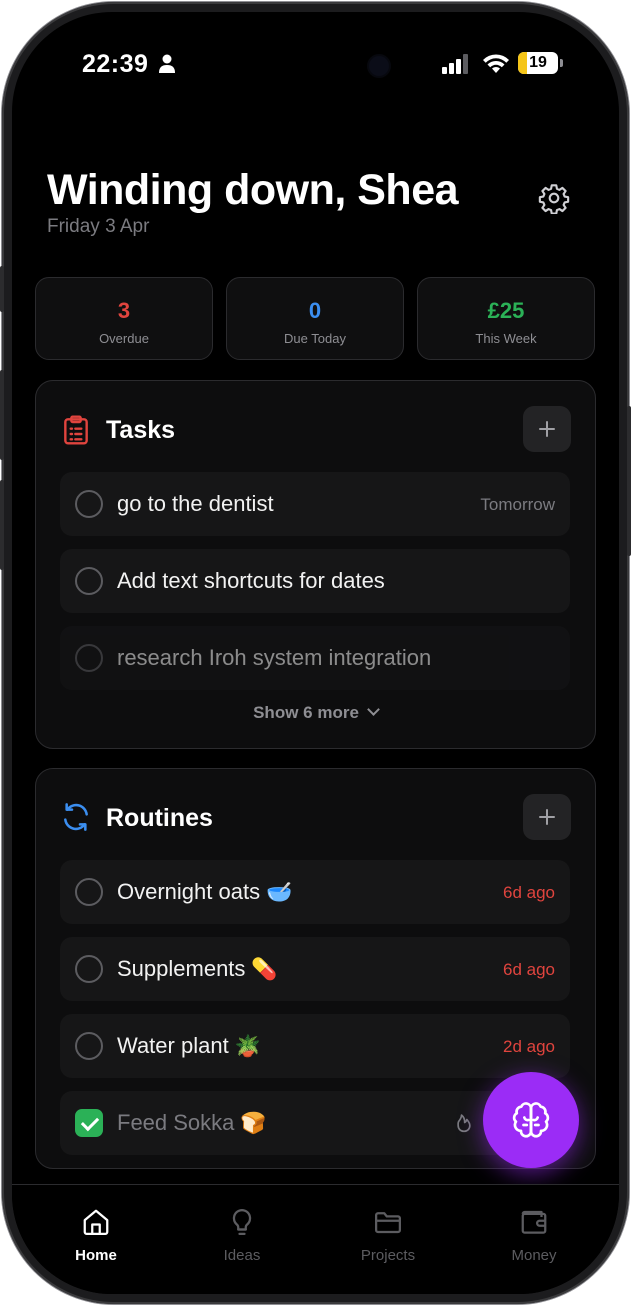  I want to click on chevron-down-icon, so click(373, 709).